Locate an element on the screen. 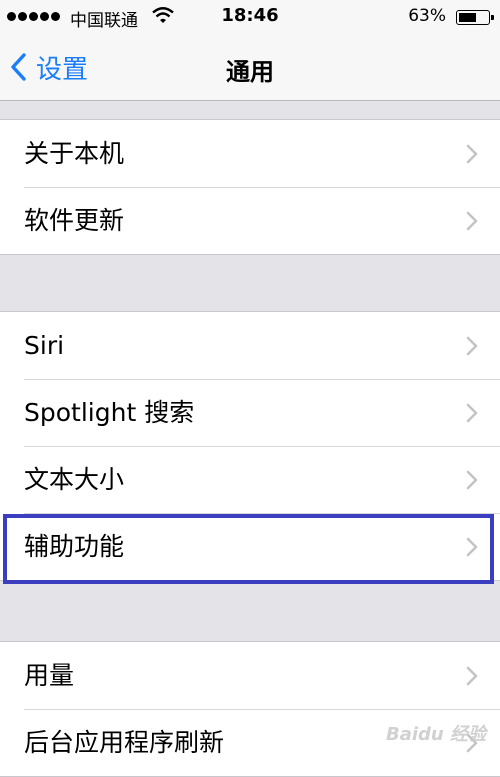 This screenshot has width=500, height=777. row-label: Spotlight 搜索 is located at coordinates (109, 412).